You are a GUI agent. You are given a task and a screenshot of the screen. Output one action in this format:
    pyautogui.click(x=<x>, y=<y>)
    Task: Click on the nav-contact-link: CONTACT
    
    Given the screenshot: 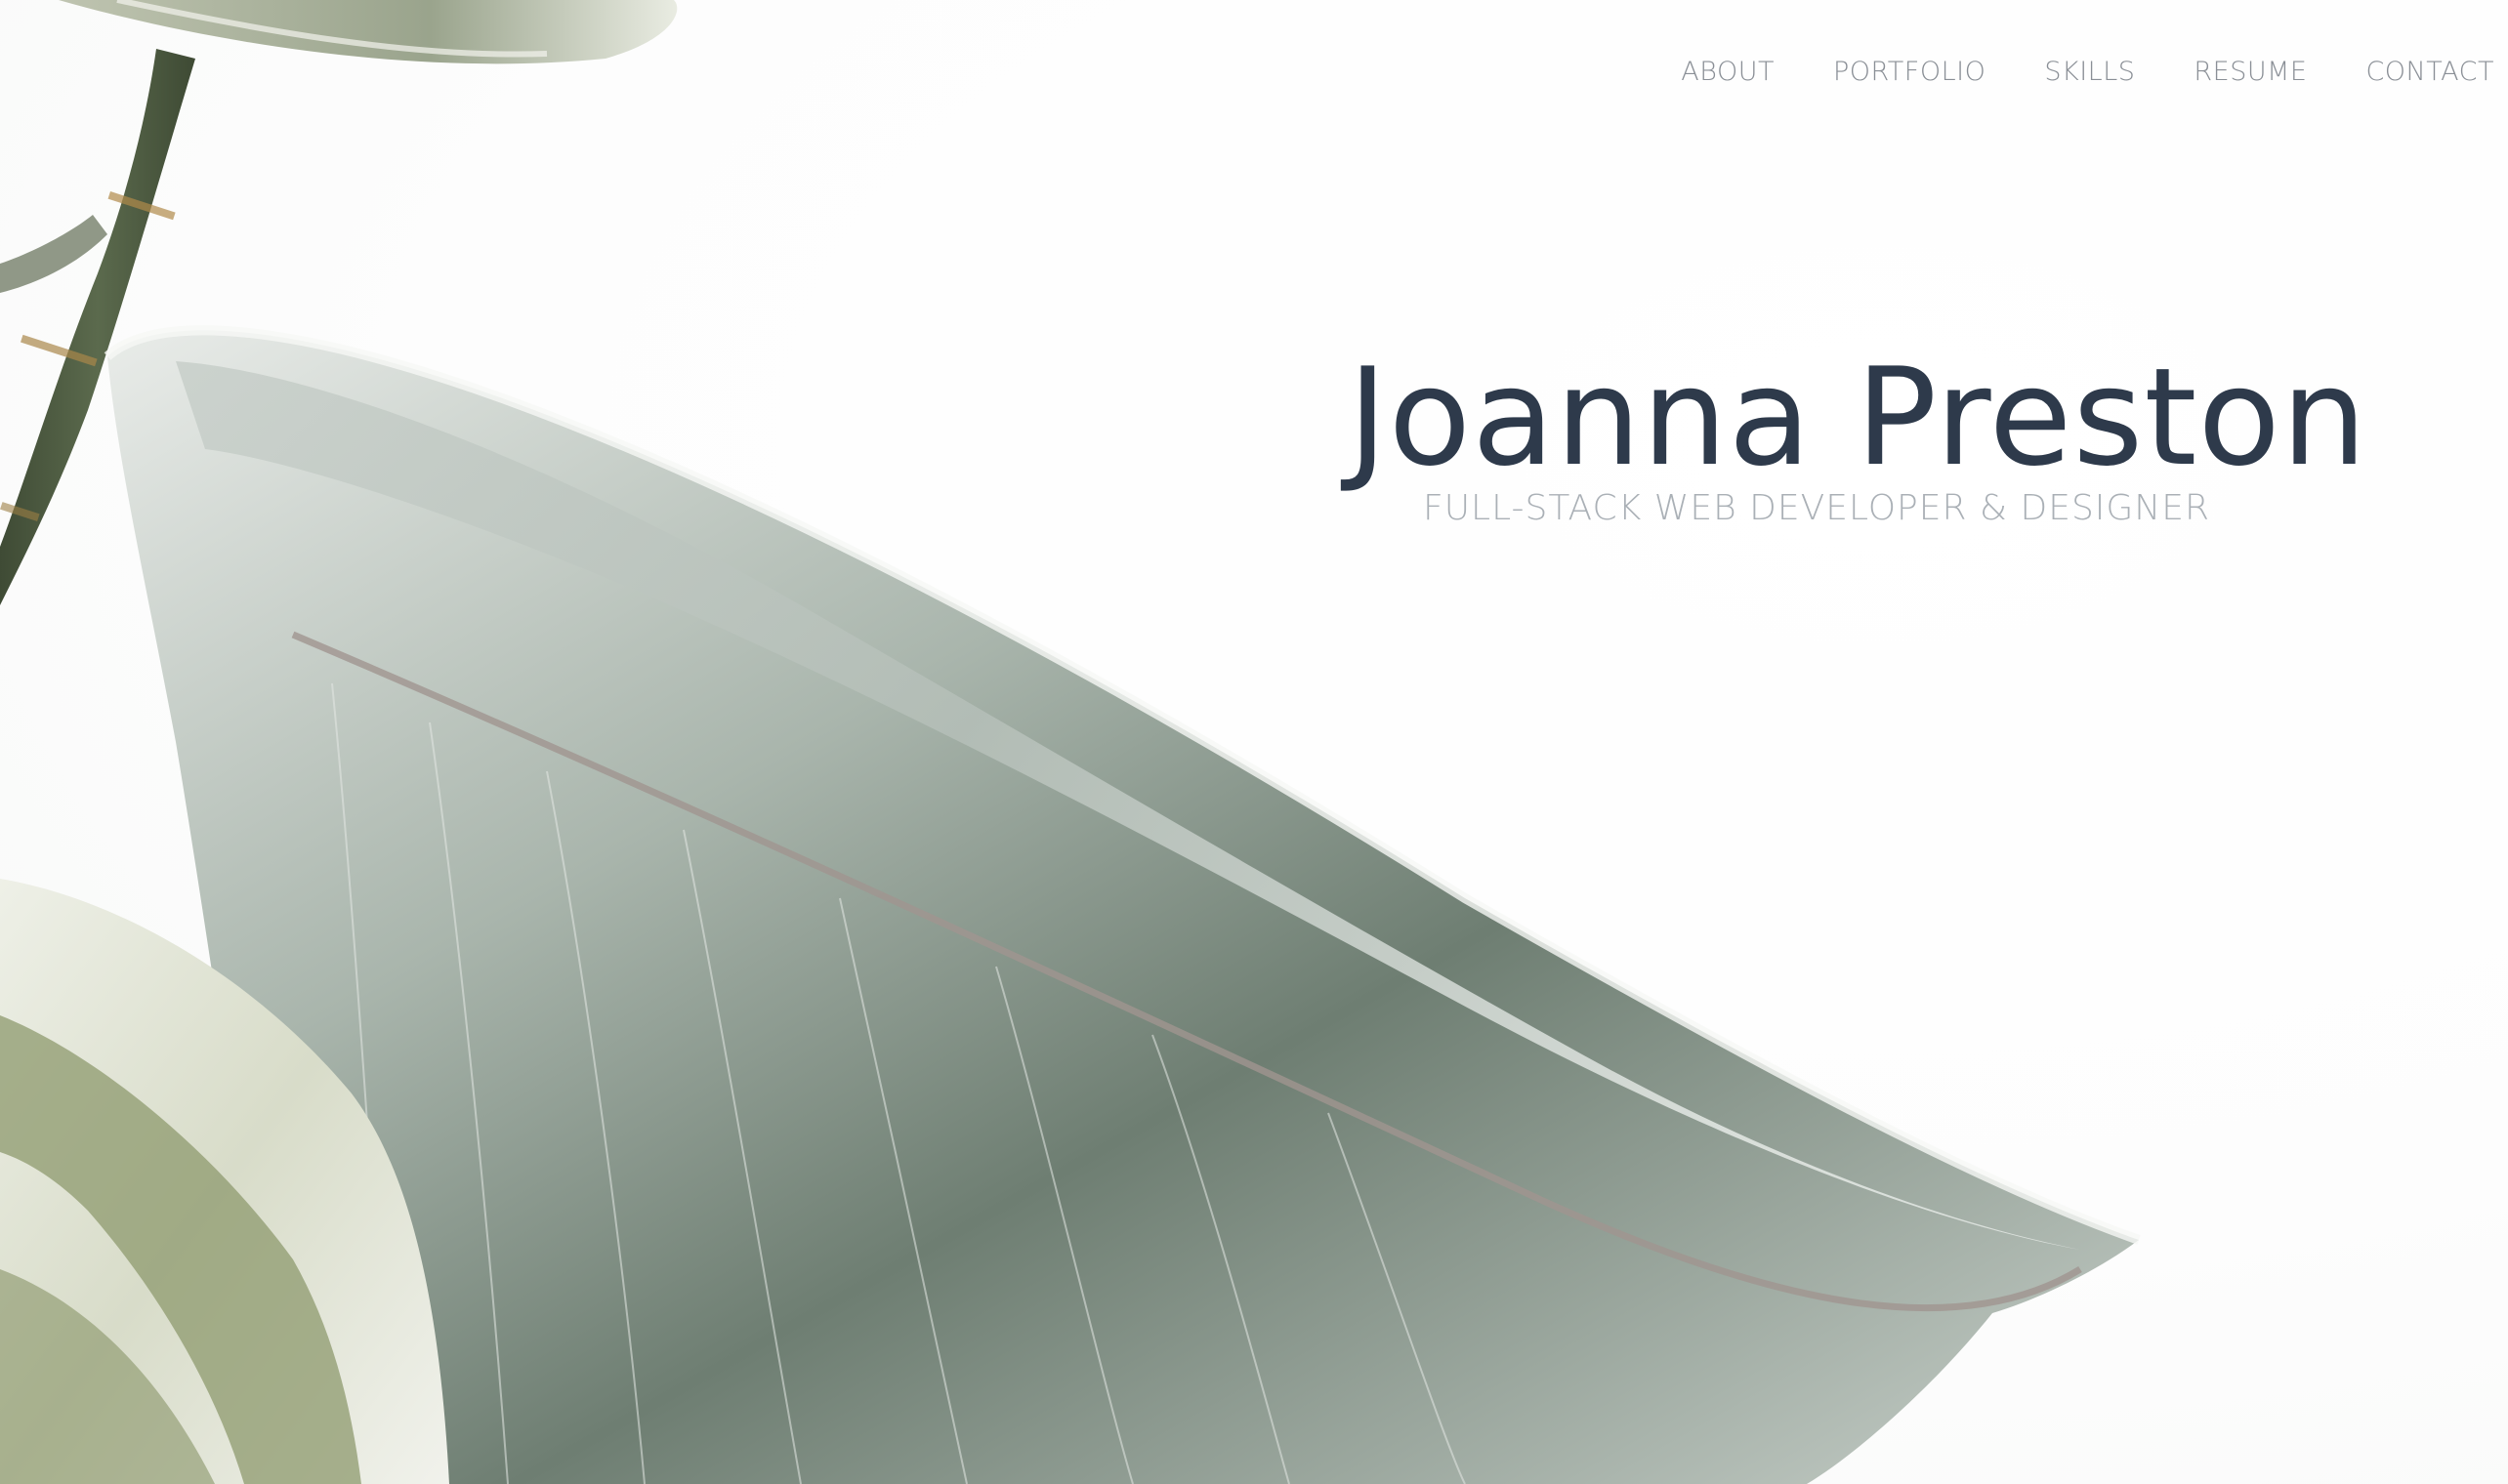 What is the action you would take?
    pyautogui.click(x=2429, y=72)
    